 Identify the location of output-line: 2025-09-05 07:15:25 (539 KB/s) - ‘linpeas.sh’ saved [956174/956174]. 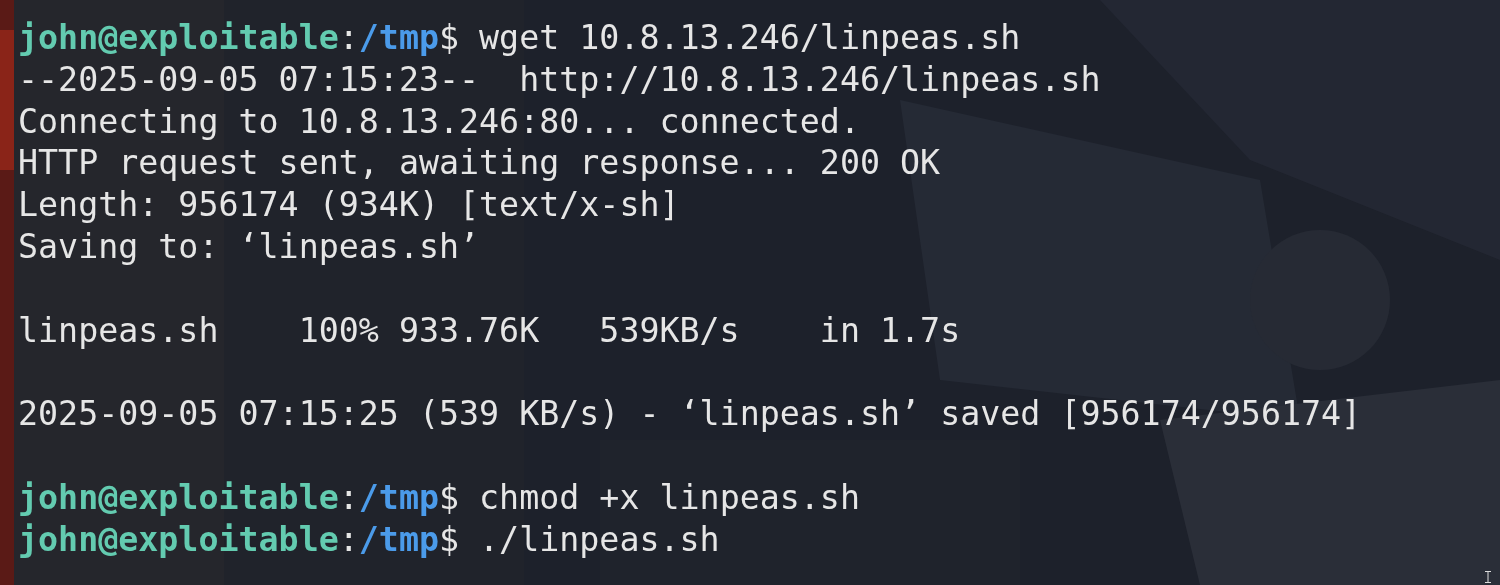
(690, 414).